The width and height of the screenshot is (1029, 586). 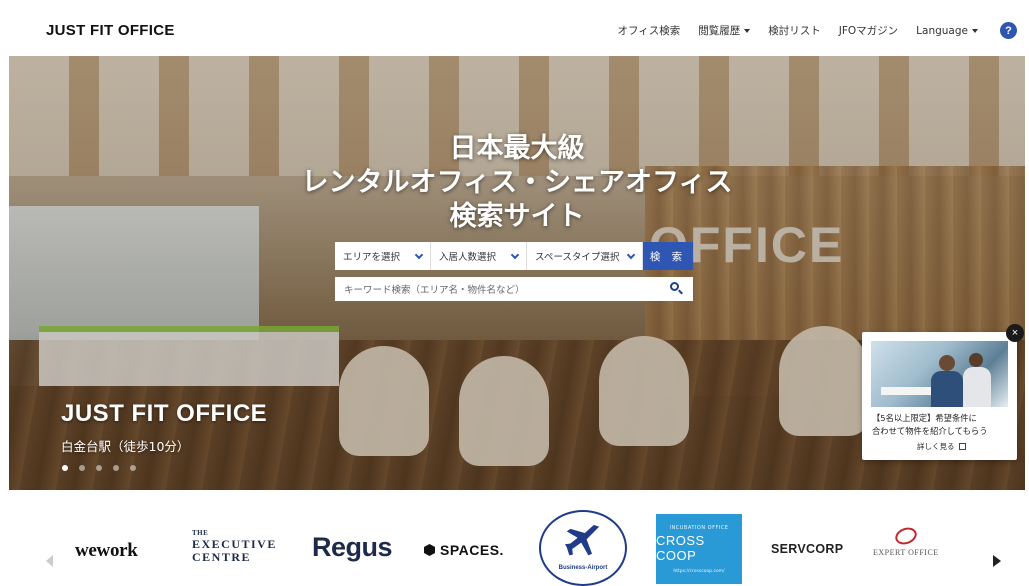 I want to click on carousel-next-arrow-icon, so click(x=997, y=561).